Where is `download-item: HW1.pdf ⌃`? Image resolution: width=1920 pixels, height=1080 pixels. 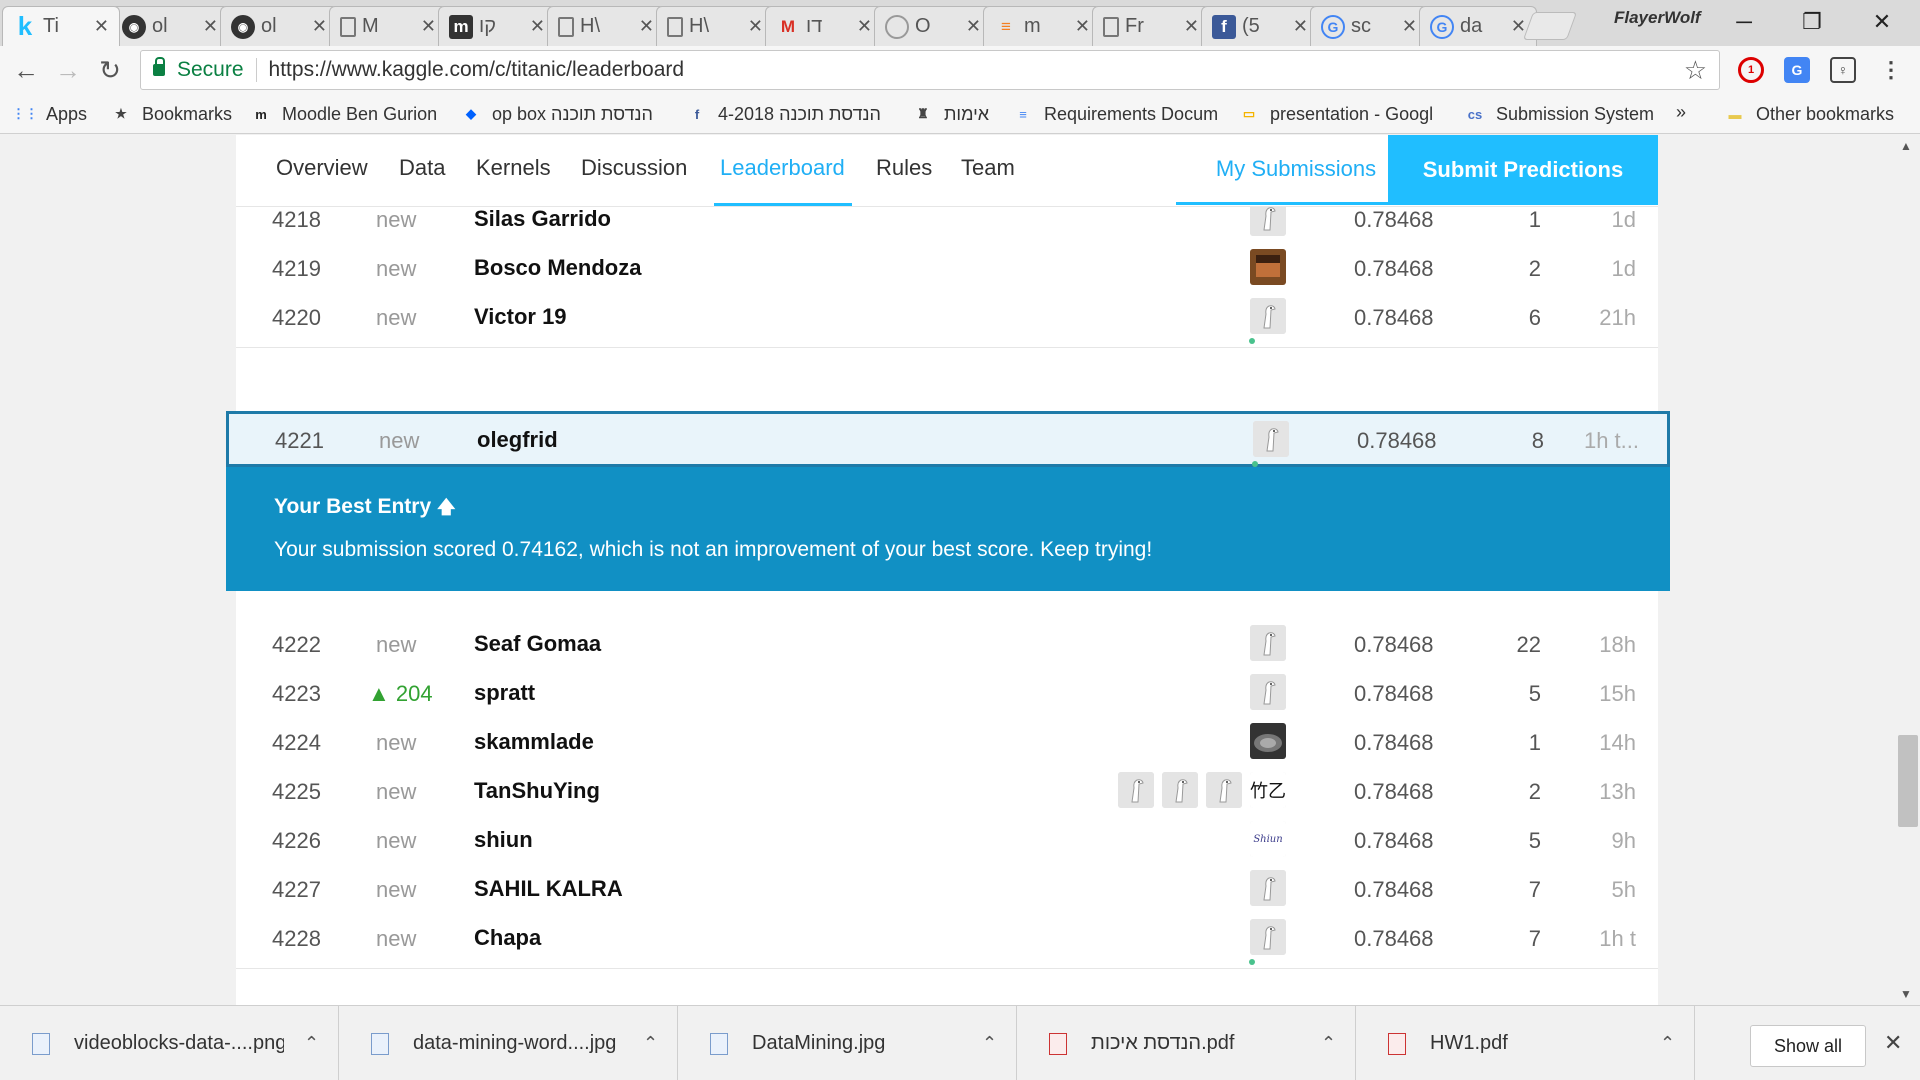 download-item: HW1.pdf ⌃ is located at coordinates (1525, 1043).